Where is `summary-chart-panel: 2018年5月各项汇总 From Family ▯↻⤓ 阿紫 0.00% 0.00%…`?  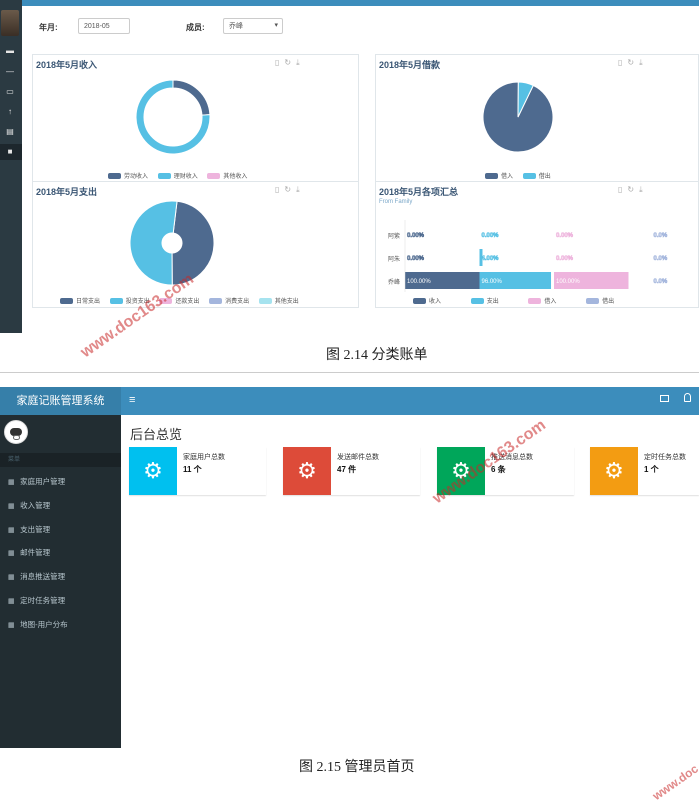
summary-chart-panel: 2018年5月各项汇总 From Family ▯↻⤓ 阿紫 0.00% 0.00%… is located at coordinates (537, 244).